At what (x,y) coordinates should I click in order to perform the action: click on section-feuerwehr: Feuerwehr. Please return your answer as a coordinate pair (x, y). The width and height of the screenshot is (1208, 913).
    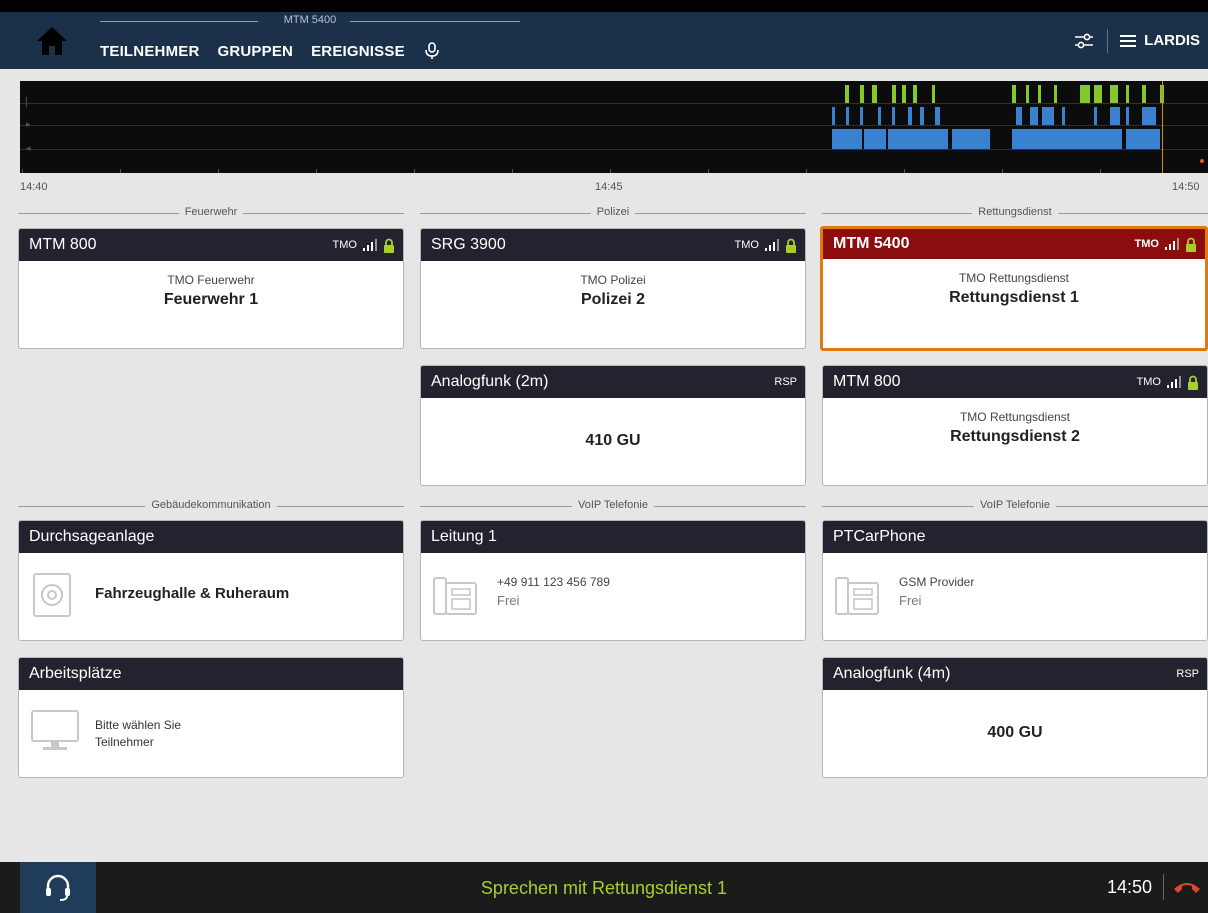
    Looking at the image, I should click on (211, 213).